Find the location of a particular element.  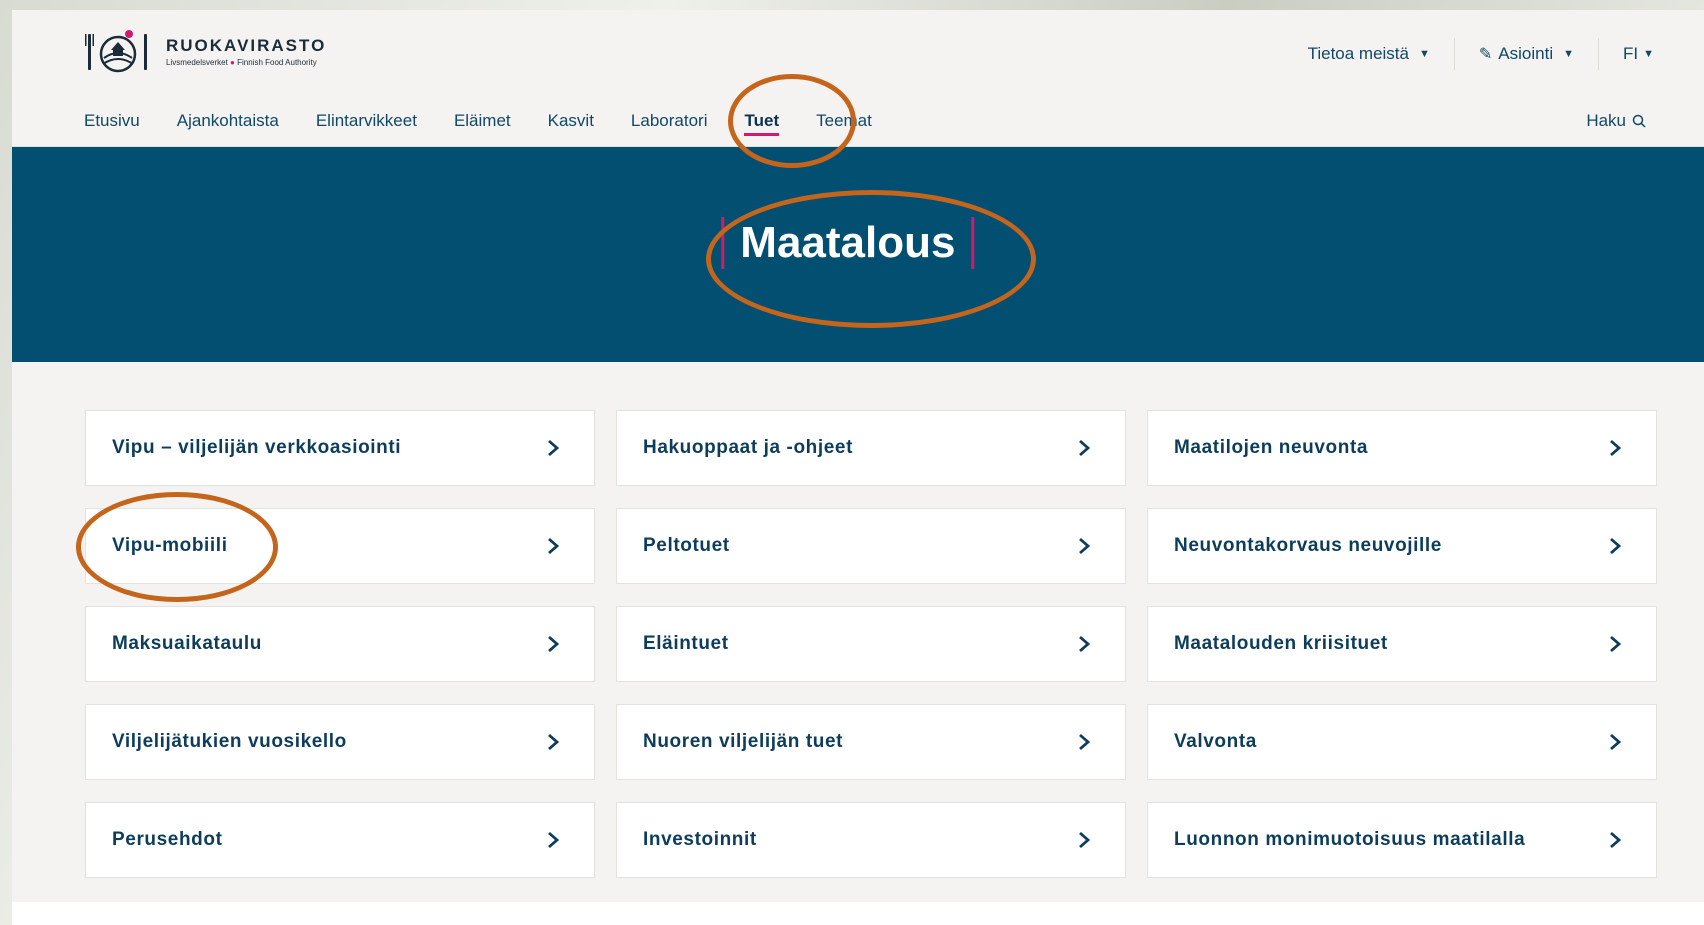

card-label: Neuvontakorvaus neuvojille is located at coordinates (1308, 545).